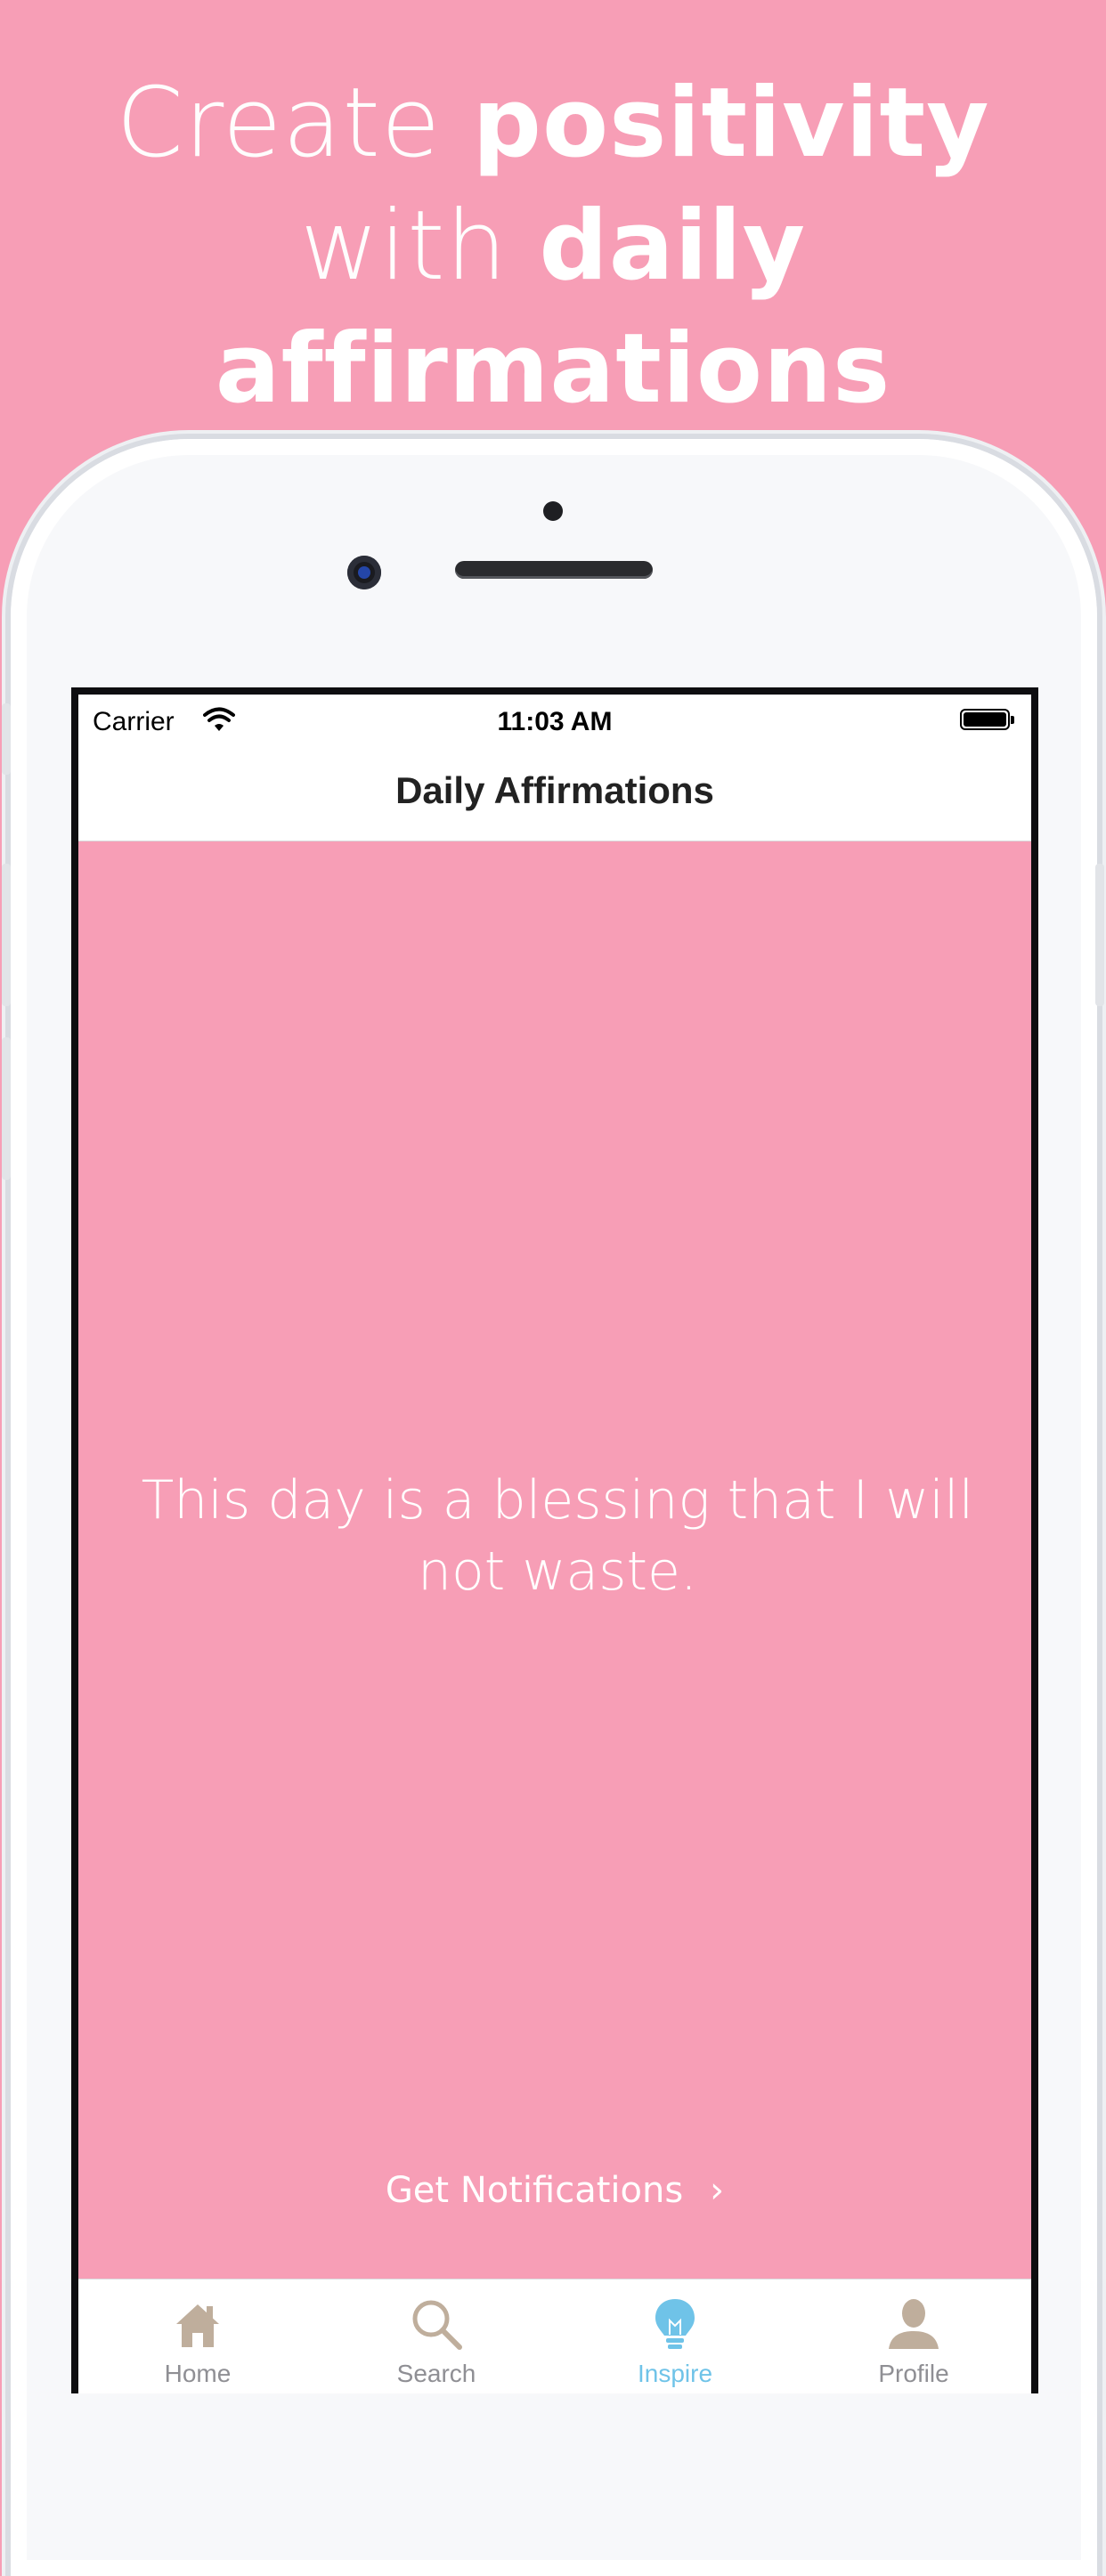  What do you see at coordinates (6, 739) in the screenshot?
I see `ringer-switch` at bounding box center [6, 739].